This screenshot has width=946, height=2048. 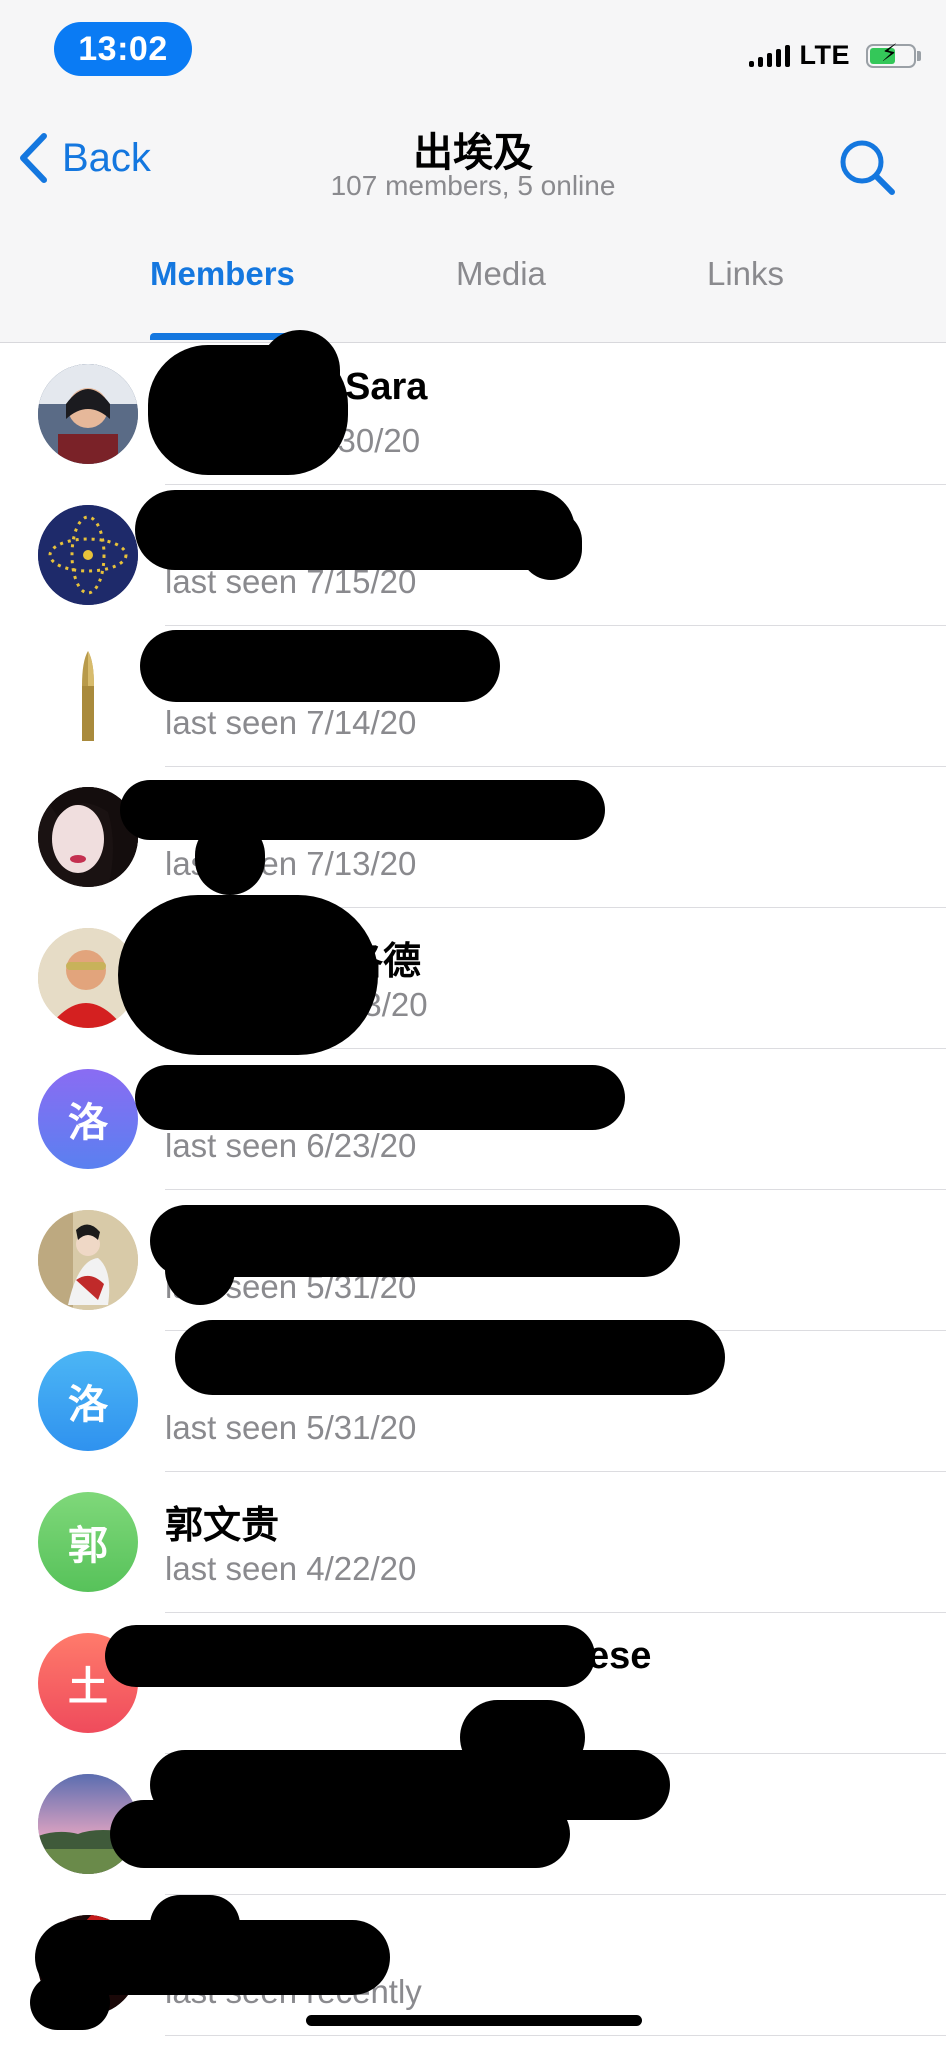 What do you see at coordinates (824, 55) in the screenshot?
I see `network-label: LTE` at bounding box center [824, 55].